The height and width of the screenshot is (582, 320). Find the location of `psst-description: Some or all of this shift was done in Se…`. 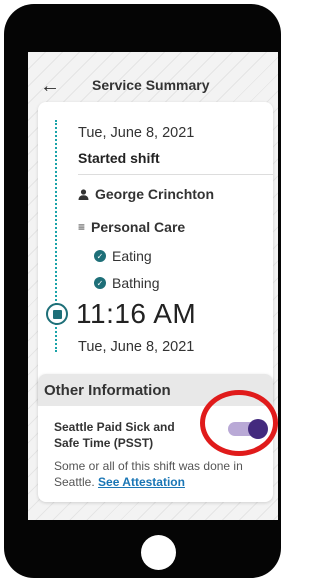

psst-description: Some or all of this shift was done in Se… is located at coordinates (159, 474).